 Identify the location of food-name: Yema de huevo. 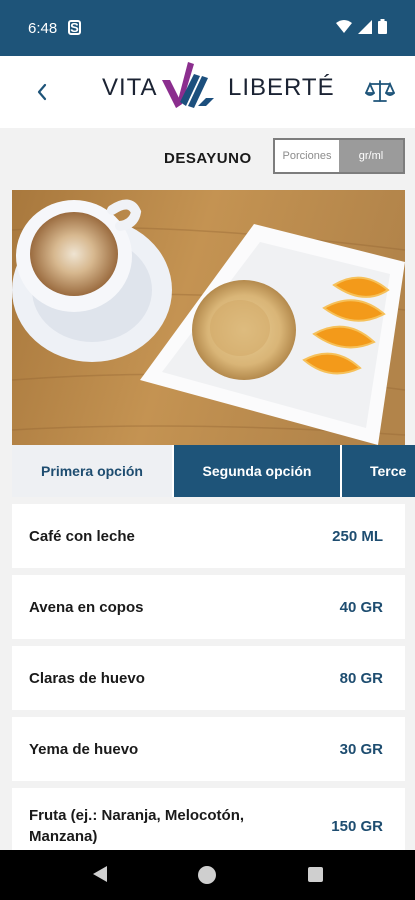
(84, 749).